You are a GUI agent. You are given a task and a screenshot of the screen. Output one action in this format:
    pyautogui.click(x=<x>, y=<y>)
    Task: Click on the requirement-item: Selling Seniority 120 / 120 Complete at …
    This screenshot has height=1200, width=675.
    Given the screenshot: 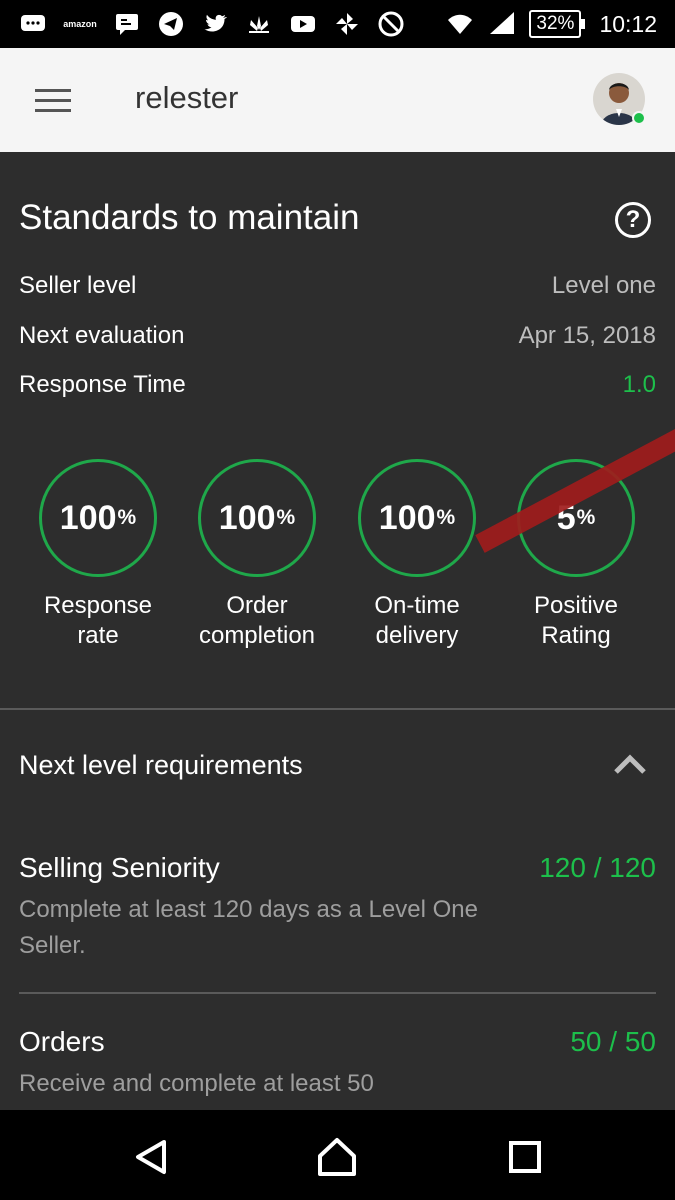 What is the action you would take?
    pyautogui.click(x=337, y=908)
    